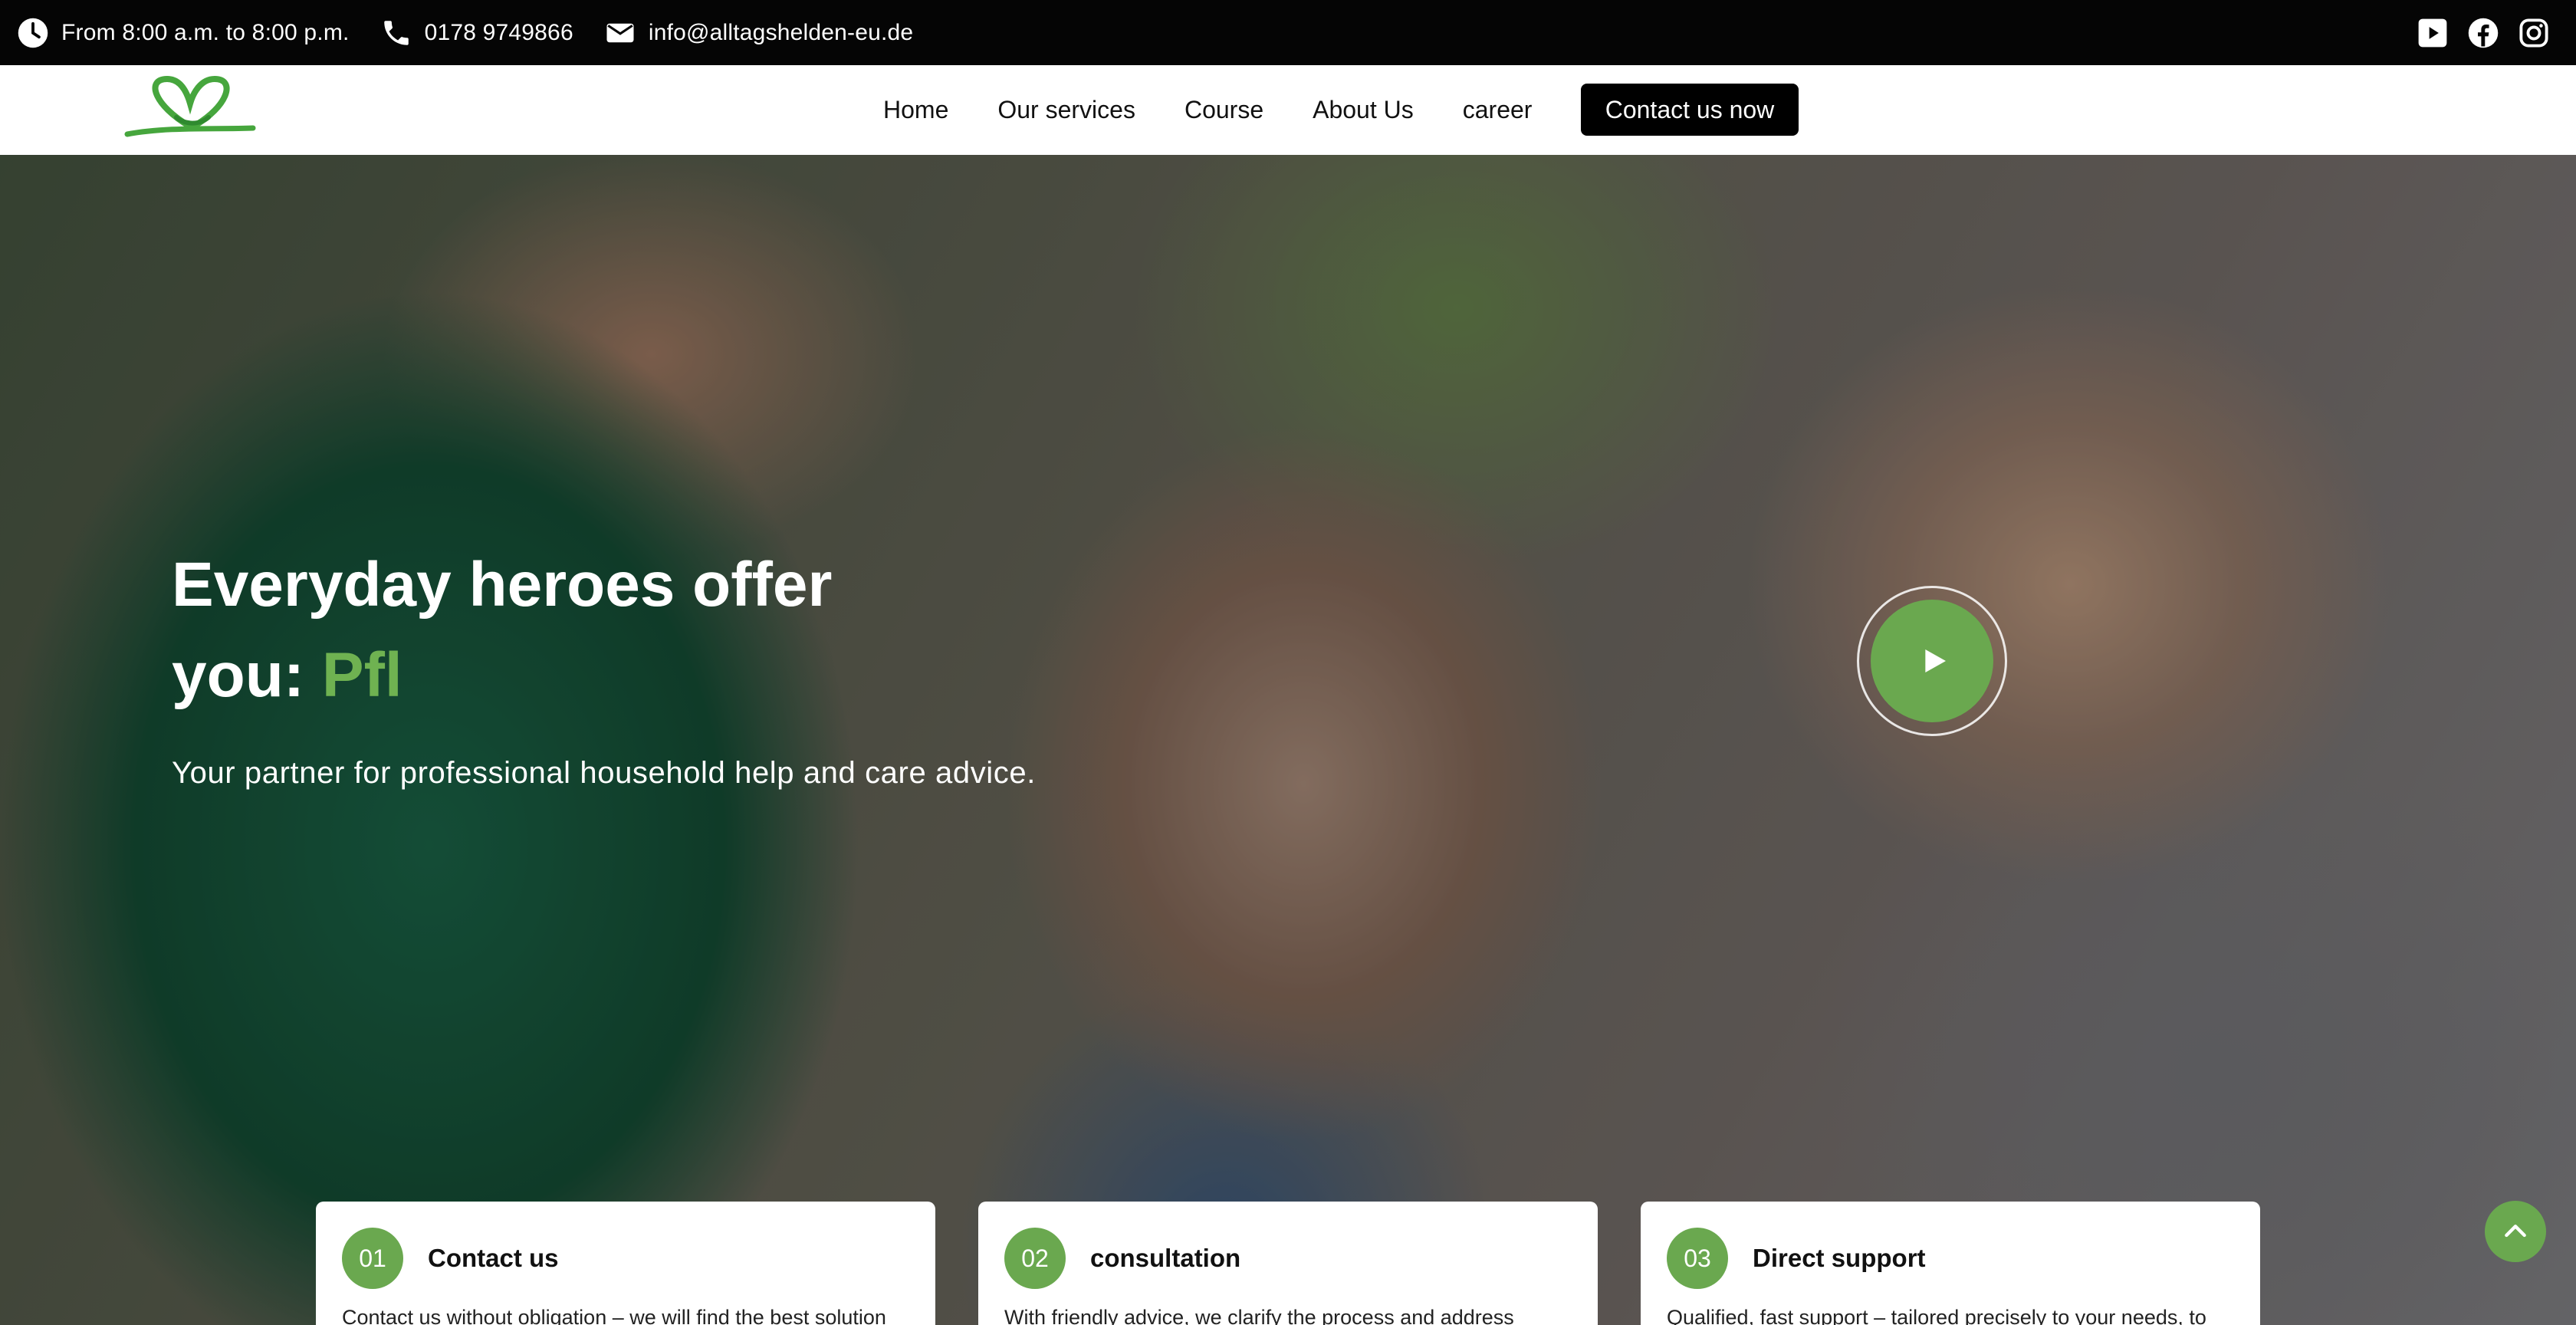  What do you see at coordinates (620, 33) in the screenshot?
I see `mail-icon` at bounding box center [620, 33].